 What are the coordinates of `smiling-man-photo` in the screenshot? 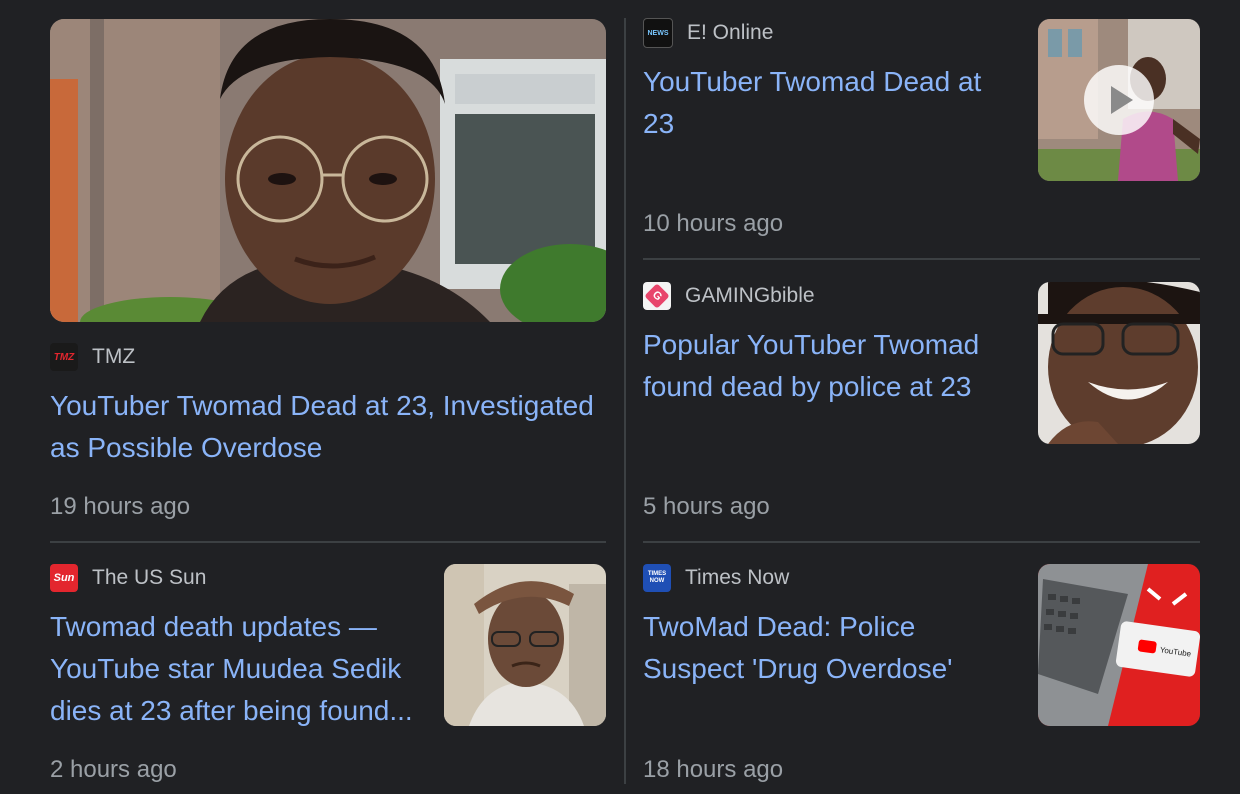 It's located at (1119, 363).